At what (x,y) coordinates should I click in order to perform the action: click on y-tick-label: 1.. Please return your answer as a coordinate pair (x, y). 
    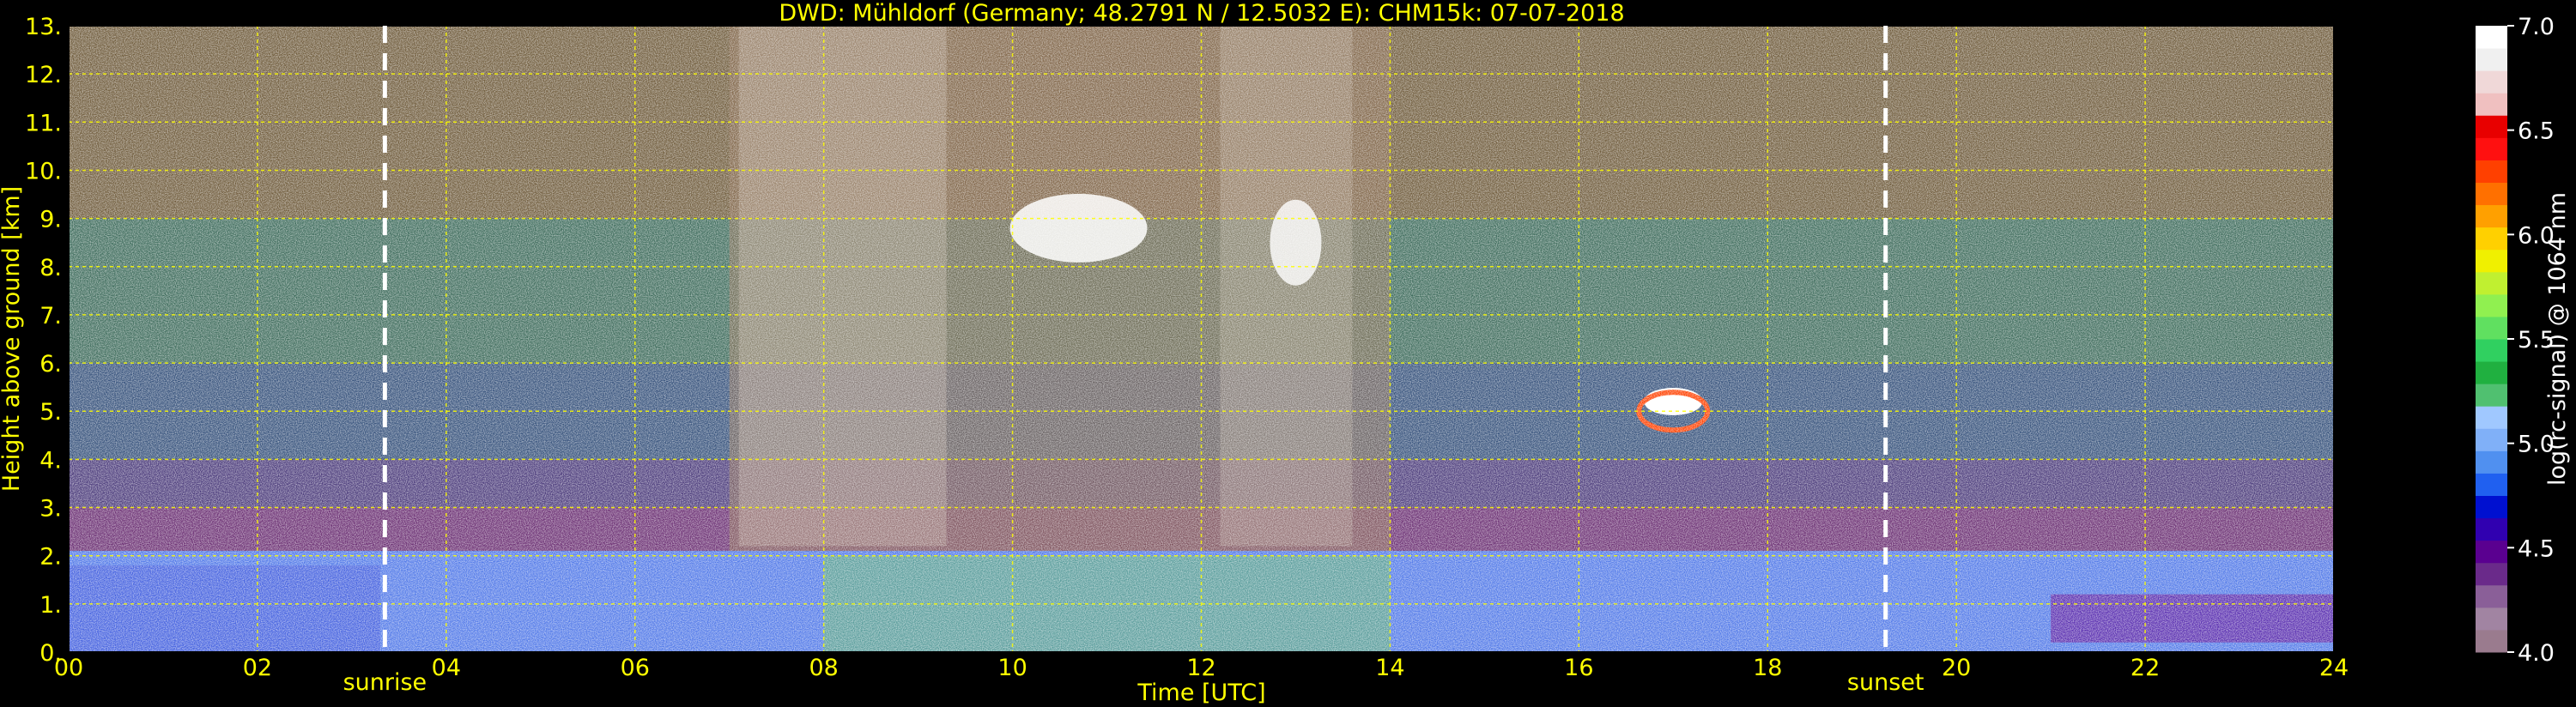
    Looking at the image, I should click on (50, 606).